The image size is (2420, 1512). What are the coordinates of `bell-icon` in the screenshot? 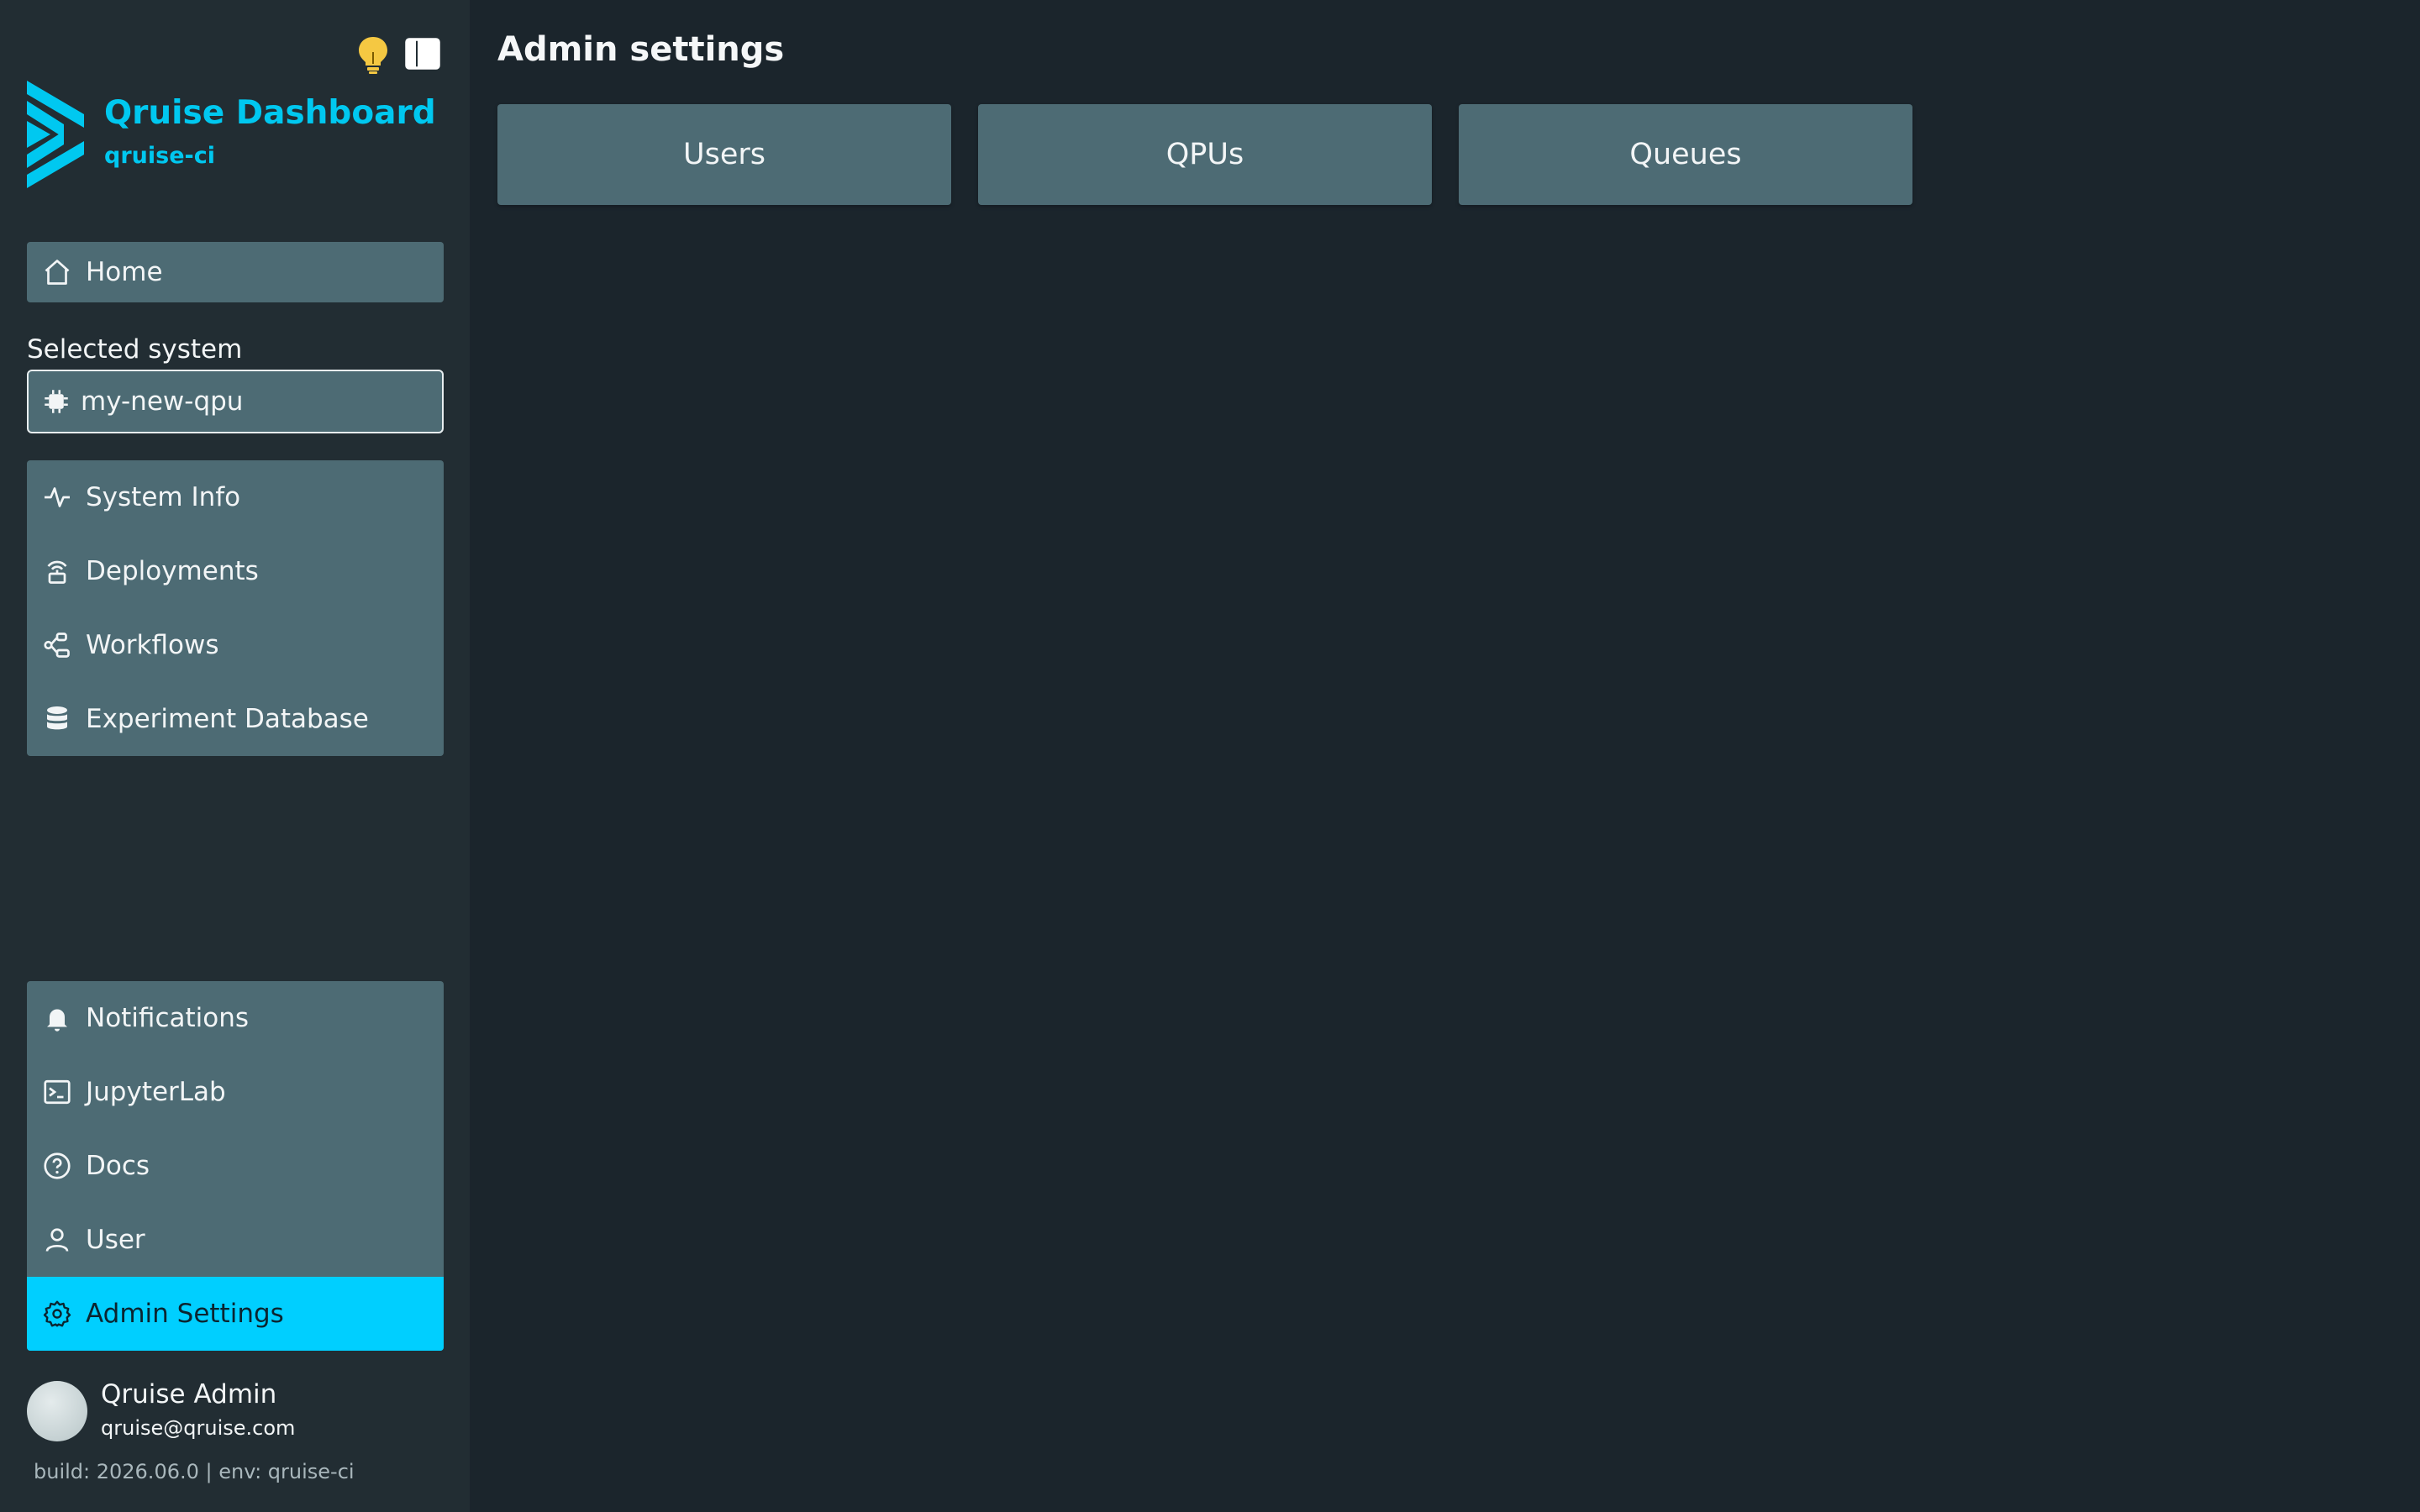 It's located at (57, 1020).